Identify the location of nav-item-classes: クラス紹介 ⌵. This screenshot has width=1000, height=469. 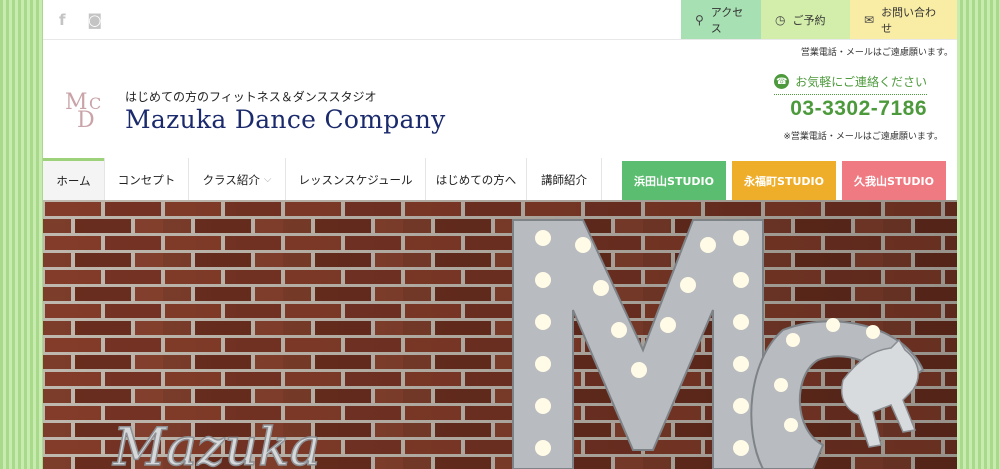
(236, 179).